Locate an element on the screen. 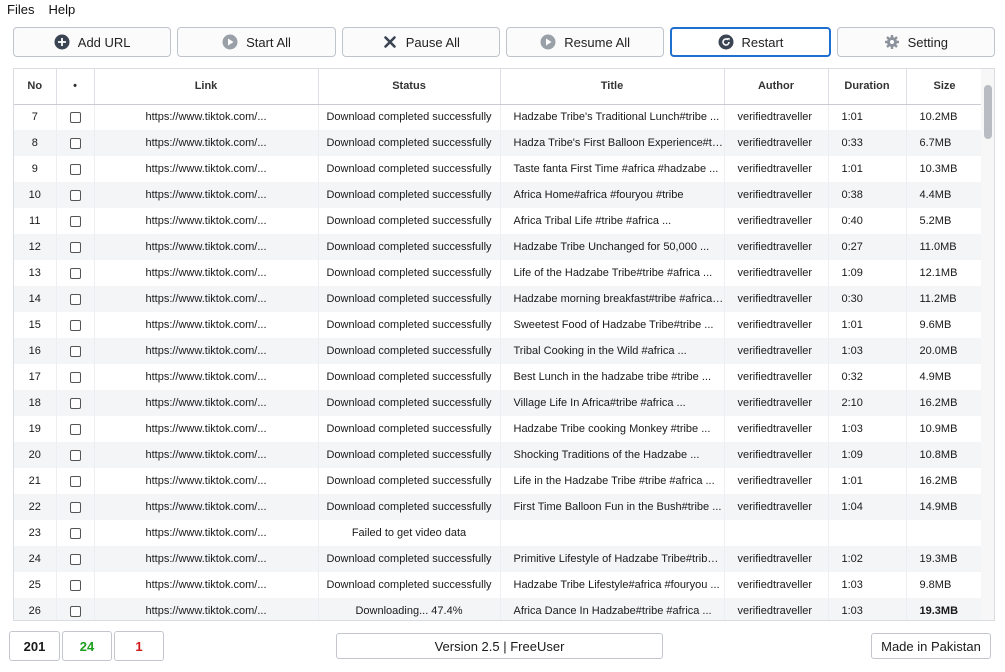 The width and height of the screenshot is (1005, 672). row-size: 9.6MB is located at coordinates (945, 325).